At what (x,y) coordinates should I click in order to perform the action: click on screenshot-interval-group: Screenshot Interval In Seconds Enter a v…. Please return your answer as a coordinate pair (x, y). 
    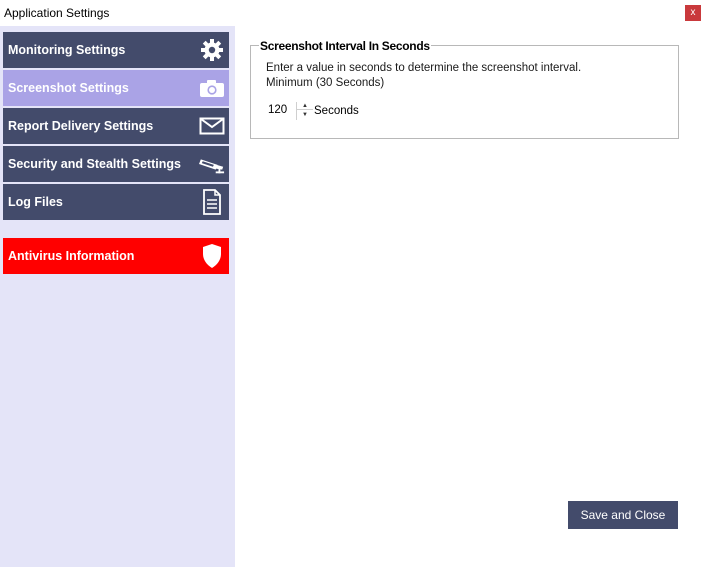
    Looking at the image, I should click on (464, 89).